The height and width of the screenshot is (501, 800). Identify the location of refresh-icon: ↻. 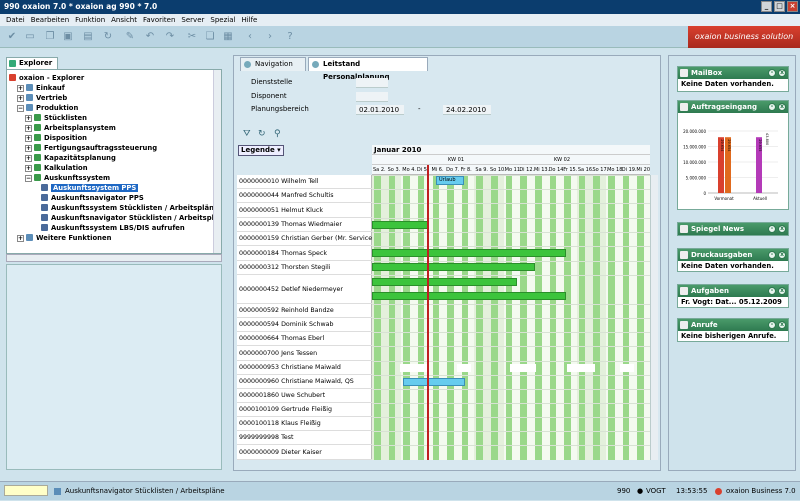
(108, 37).